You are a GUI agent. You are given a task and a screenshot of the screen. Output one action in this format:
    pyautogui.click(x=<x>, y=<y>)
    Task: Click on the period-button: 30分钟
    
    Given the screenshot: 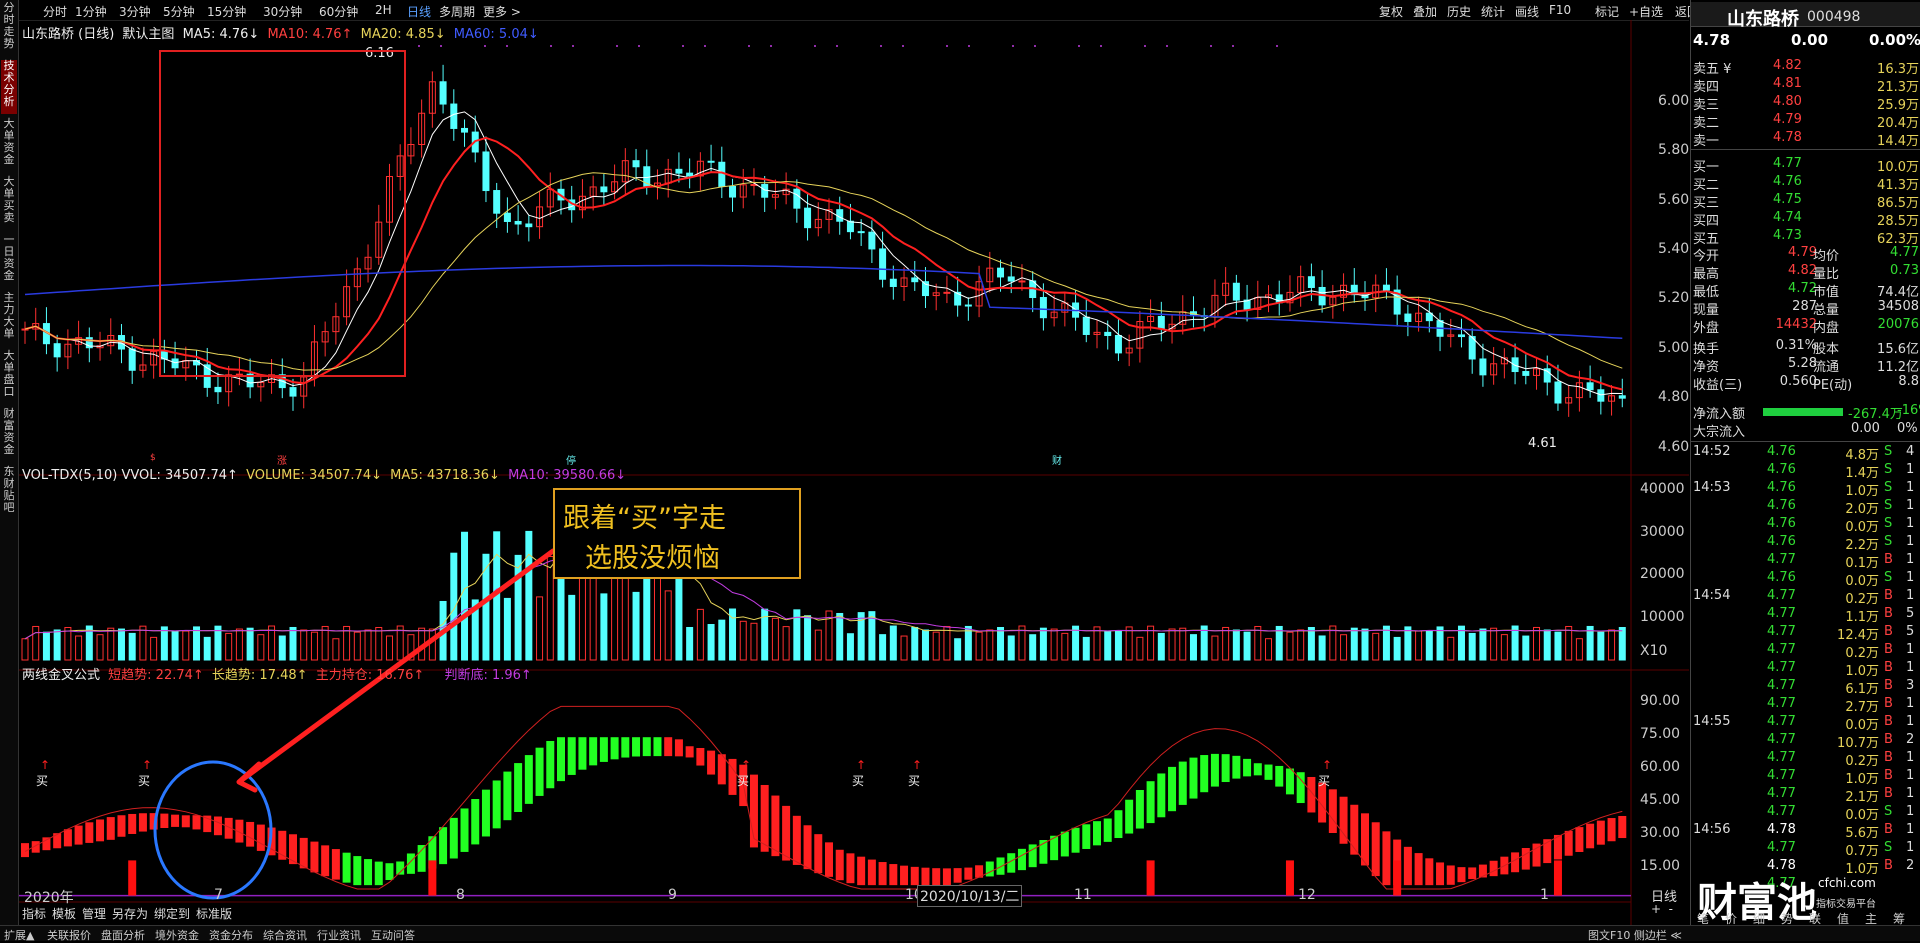 What is the action you would take?
    pyautogui.click(x=282, y=11)
    